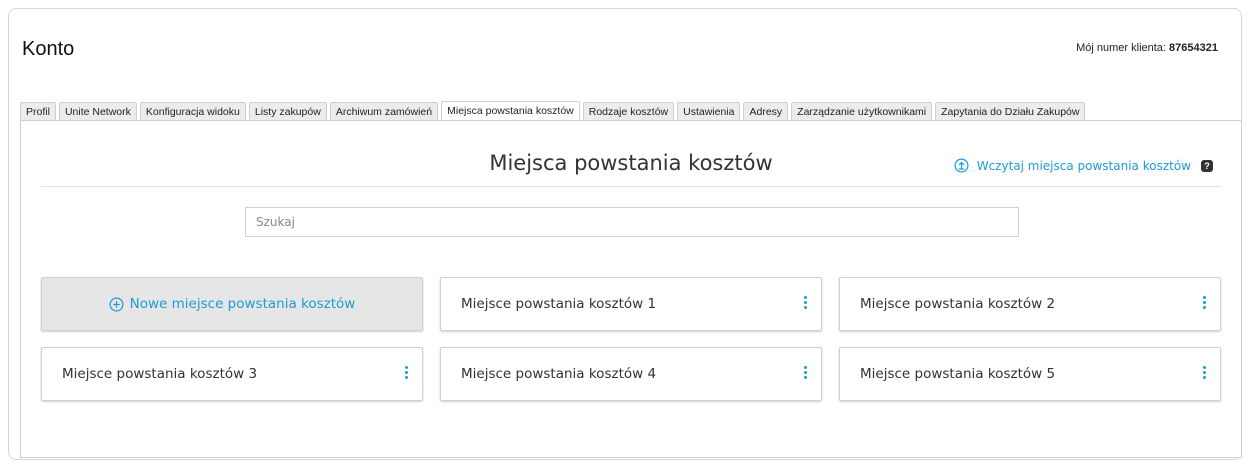 The height and width of the screenshot is (474, 1250). I want to click on cost-center-card: Miejsce powstania kosztów 1, so click(631, 304).